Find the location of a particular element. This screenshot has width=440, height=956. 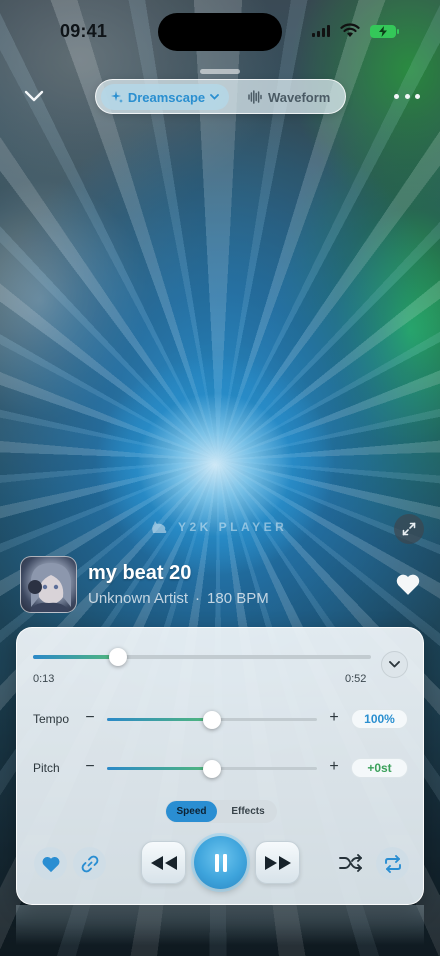

pitch-thumb is located at coordinates (212, 769).